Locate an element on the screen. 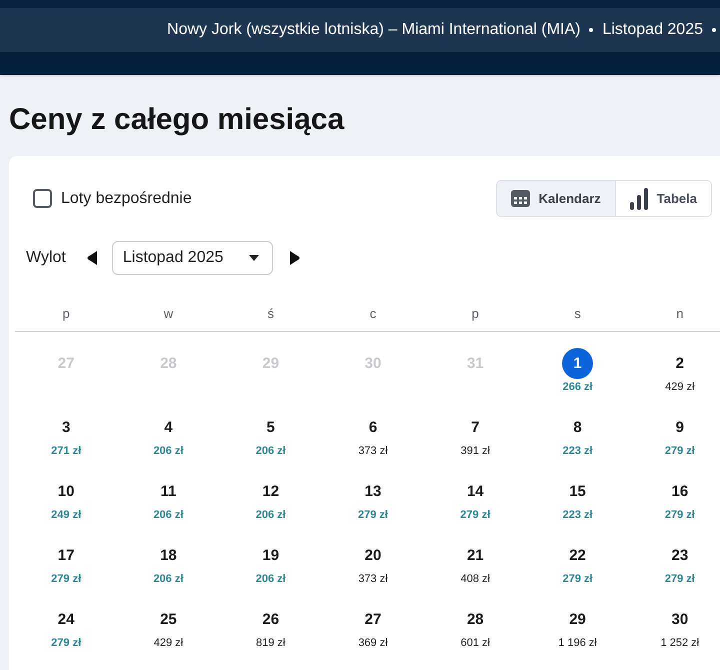  checkbox-label: Loty bezpośrednie is located at coordinates (126, 199).